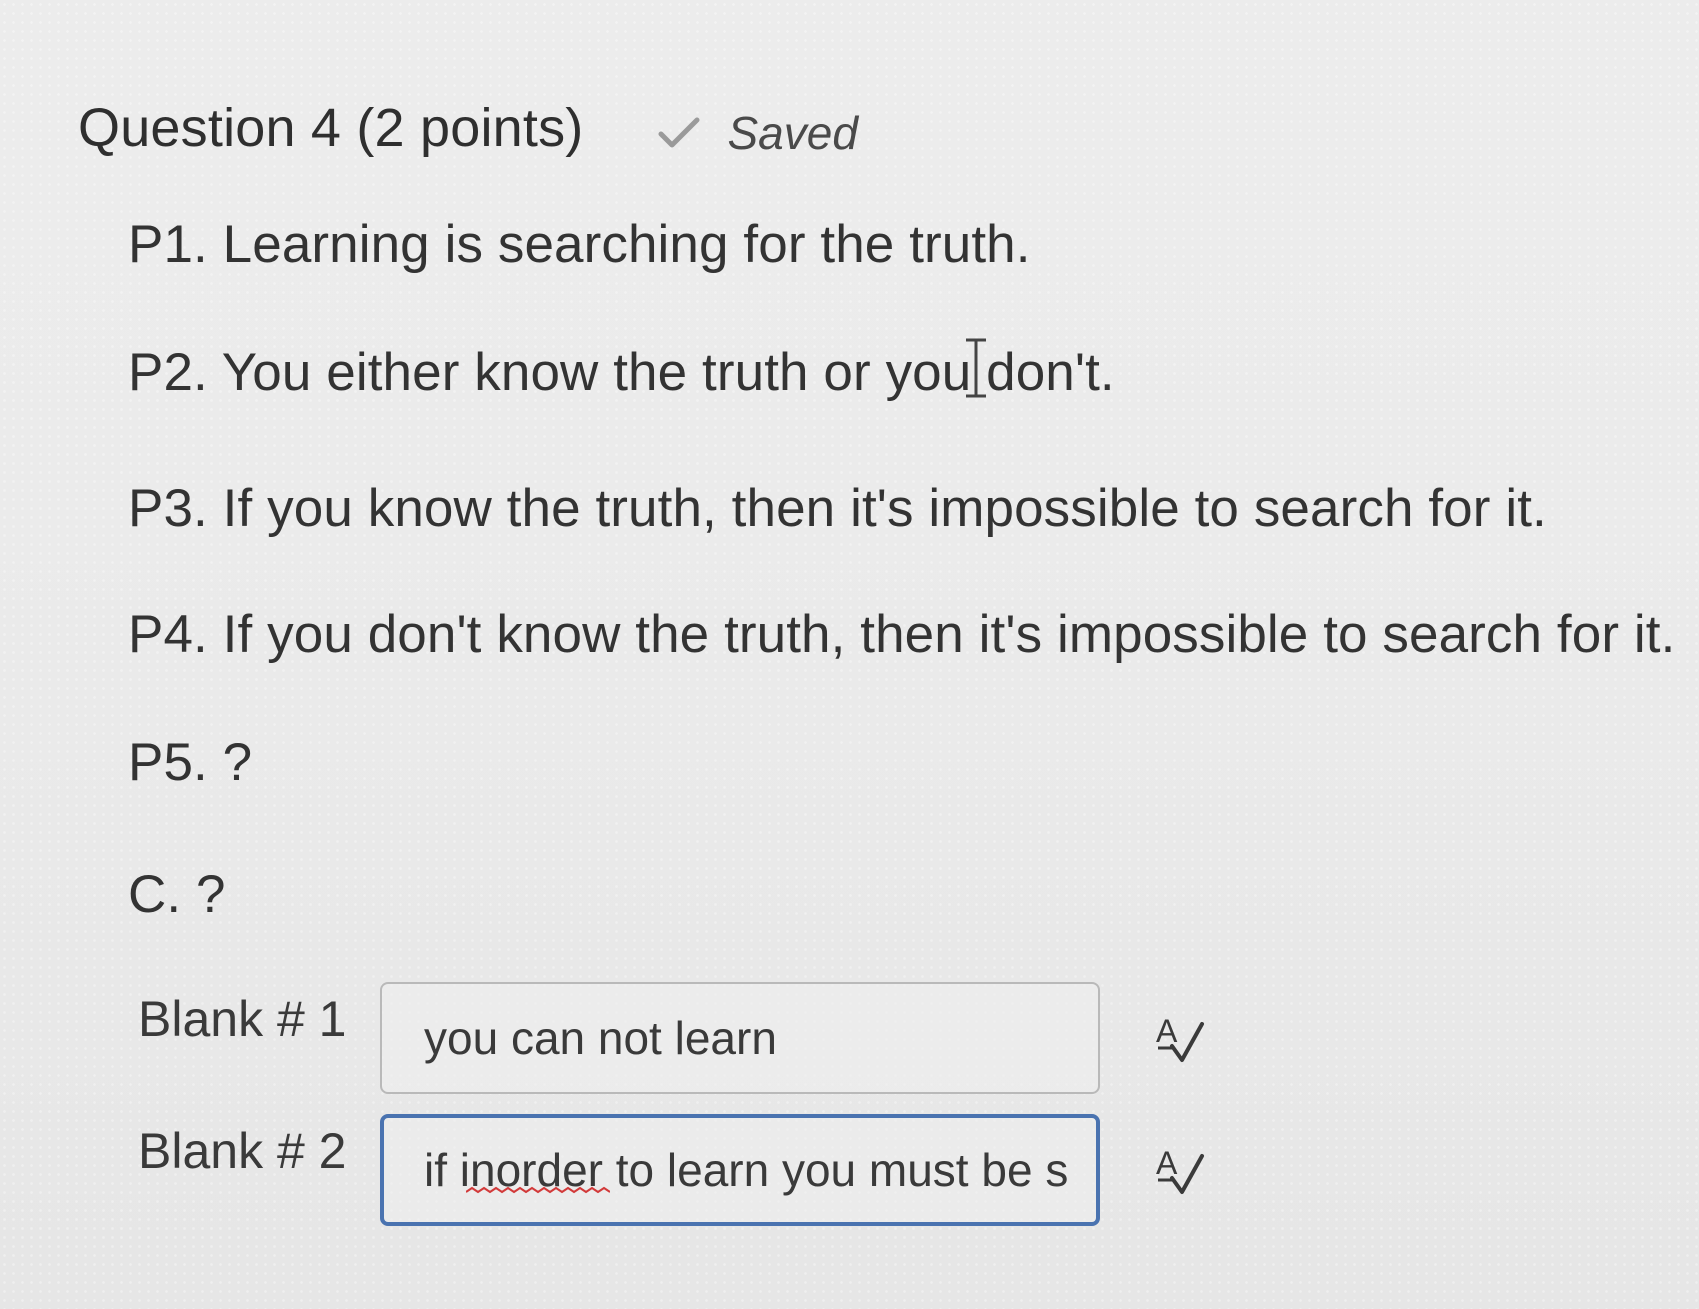  I want to click on question-header: Question 4 (2 points) Saved, so click(468, 128).